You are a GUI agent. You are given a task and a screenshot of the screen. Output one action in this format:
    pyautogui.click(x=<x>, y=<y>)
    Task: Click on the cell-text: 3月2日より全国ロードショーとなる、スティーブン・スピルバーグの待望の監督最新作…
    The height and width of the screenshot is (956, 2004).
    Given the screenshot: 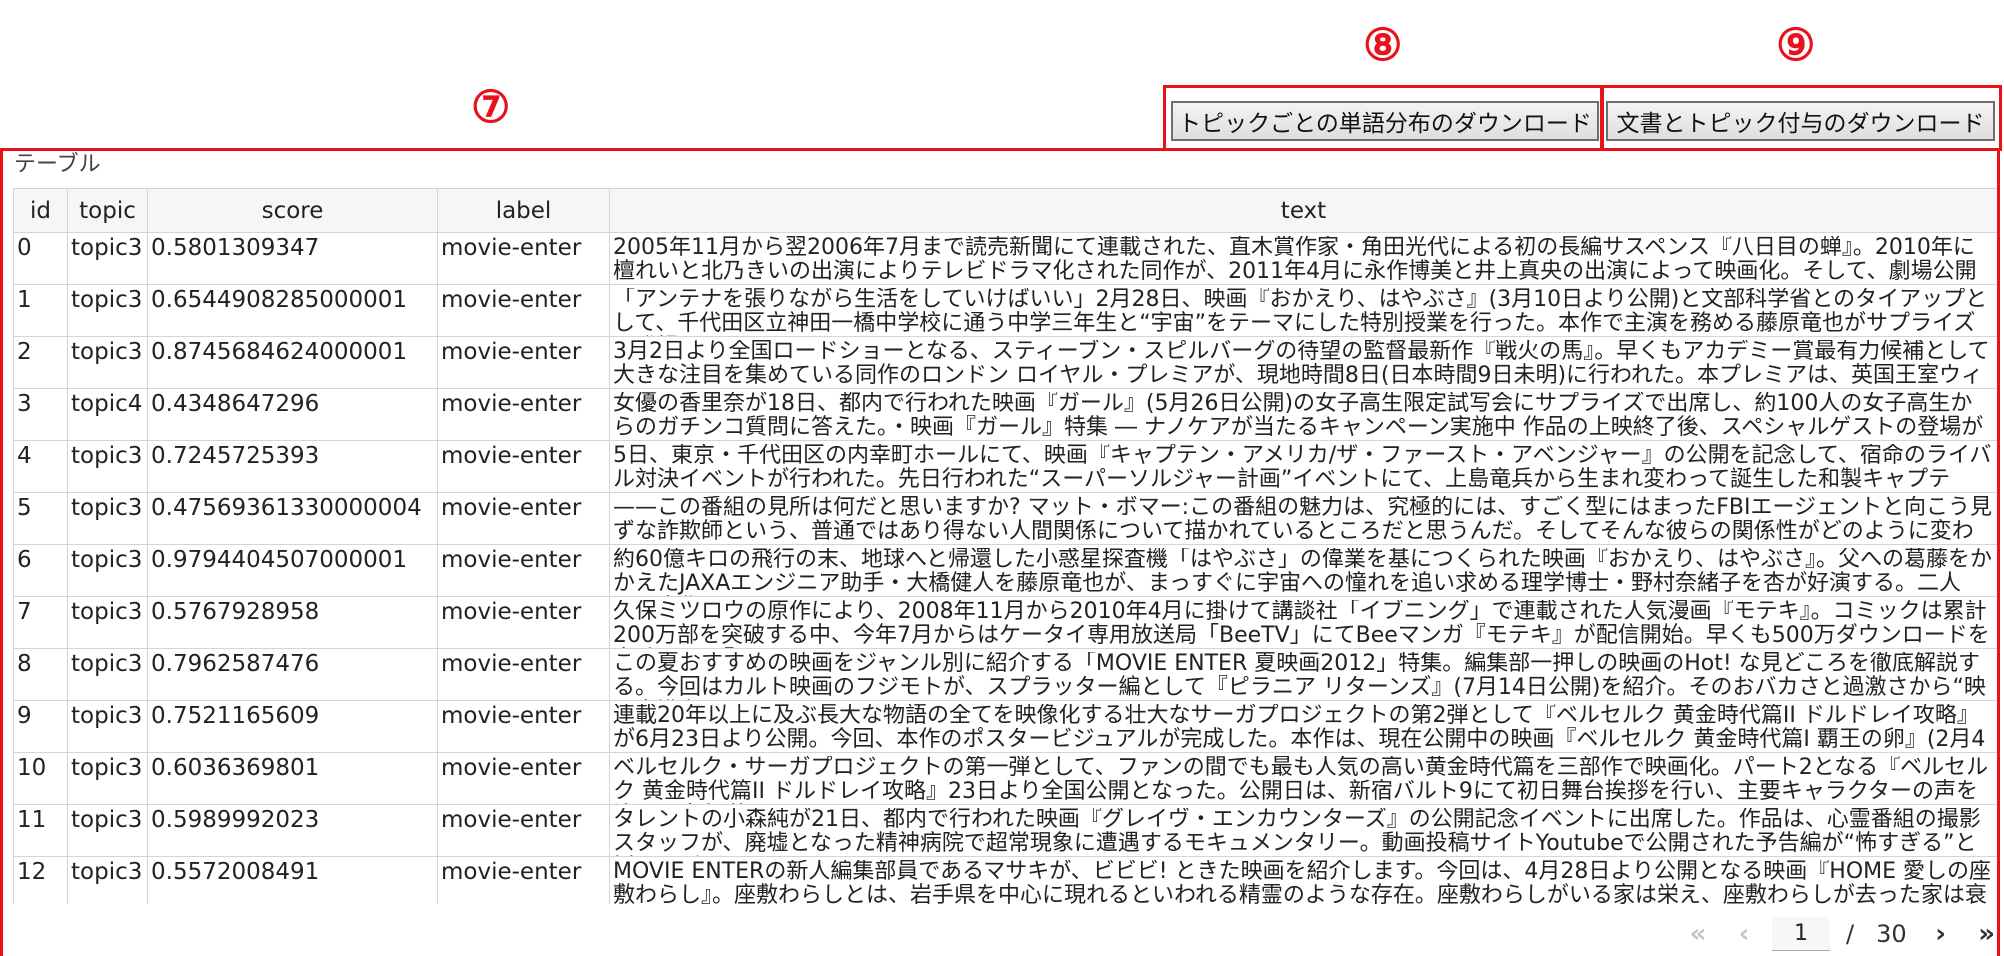 What is the action you would take?
    pyautogui.click(x=1303, y=362)
    